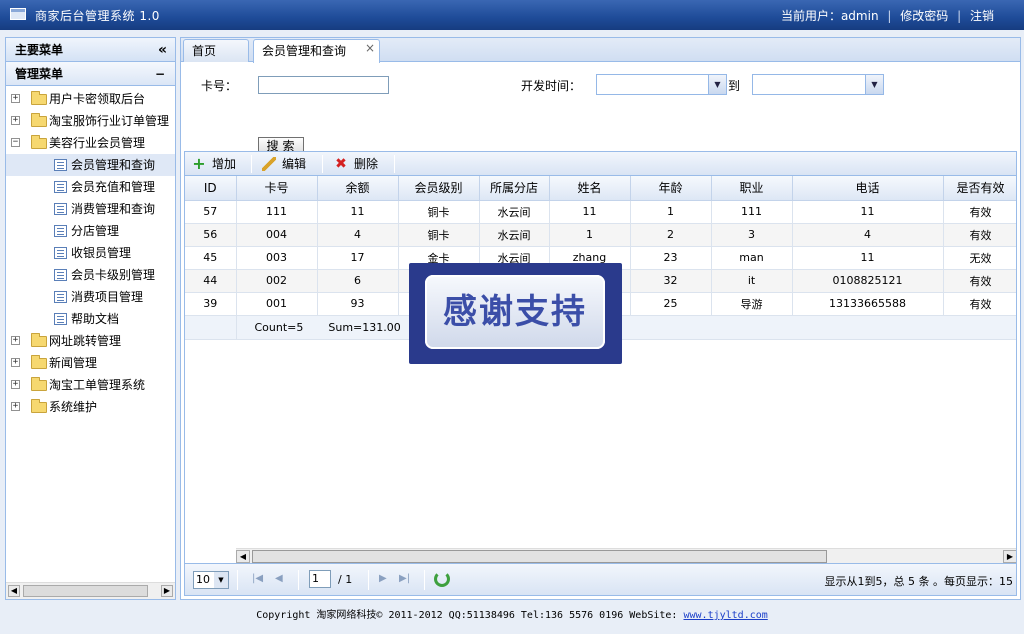 The image size is (1024, 634). What do you see at coordinates (590, 188) in the screenshot?
I see `column-header: 姓名` at bounding box center [590, 188].